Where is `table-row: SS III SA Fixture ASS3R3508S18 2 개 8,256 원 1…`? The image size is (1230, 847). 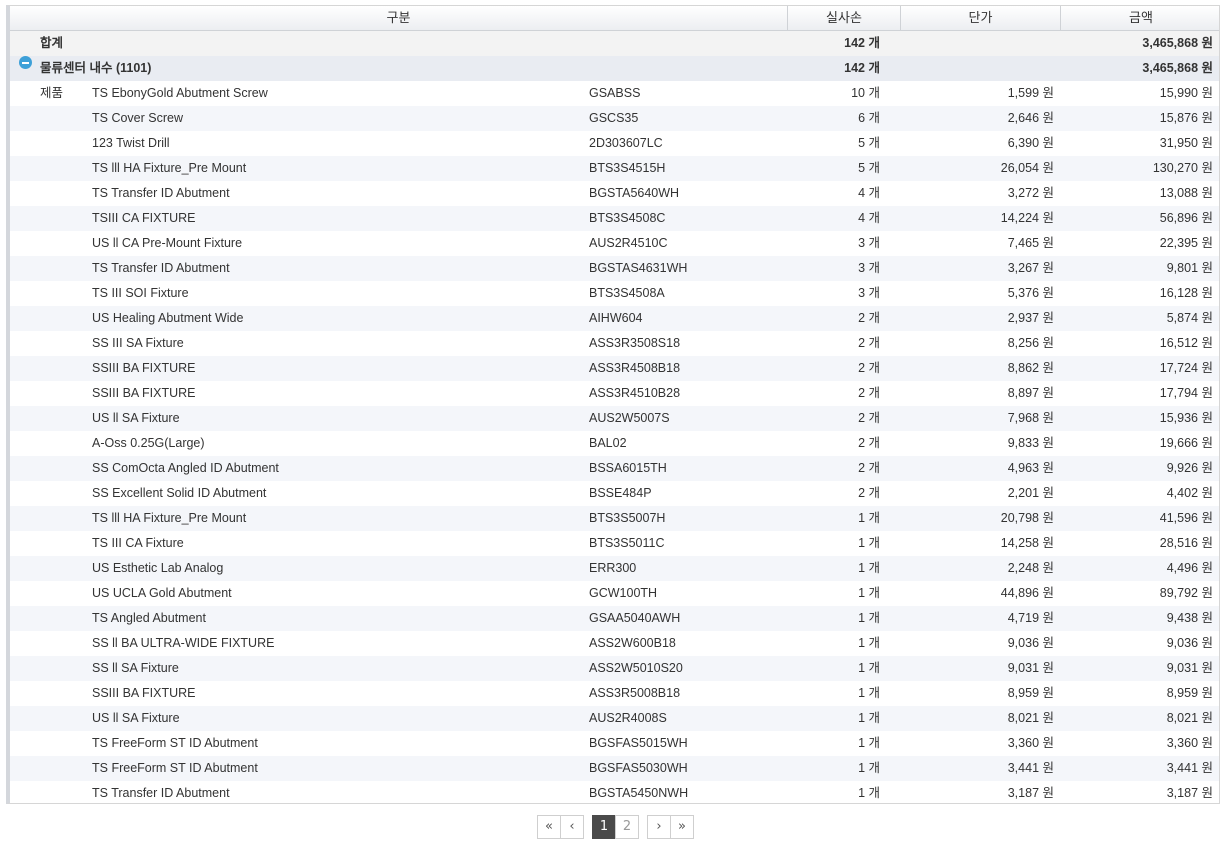 table-row: SS III SA Fixture ASS3R3508S18 2 개 8,256 원 1… is located at coordinates (614, 343).